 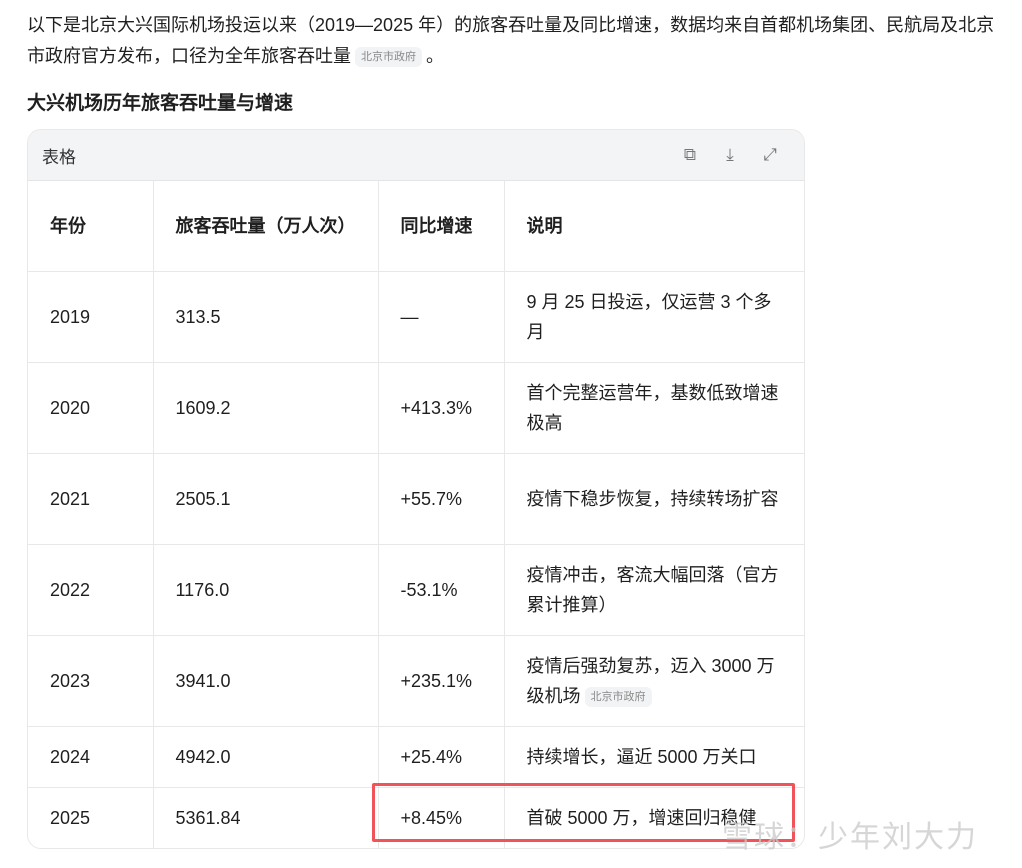 I want to click on cell-year: 2024, so click(x=91, y=757).